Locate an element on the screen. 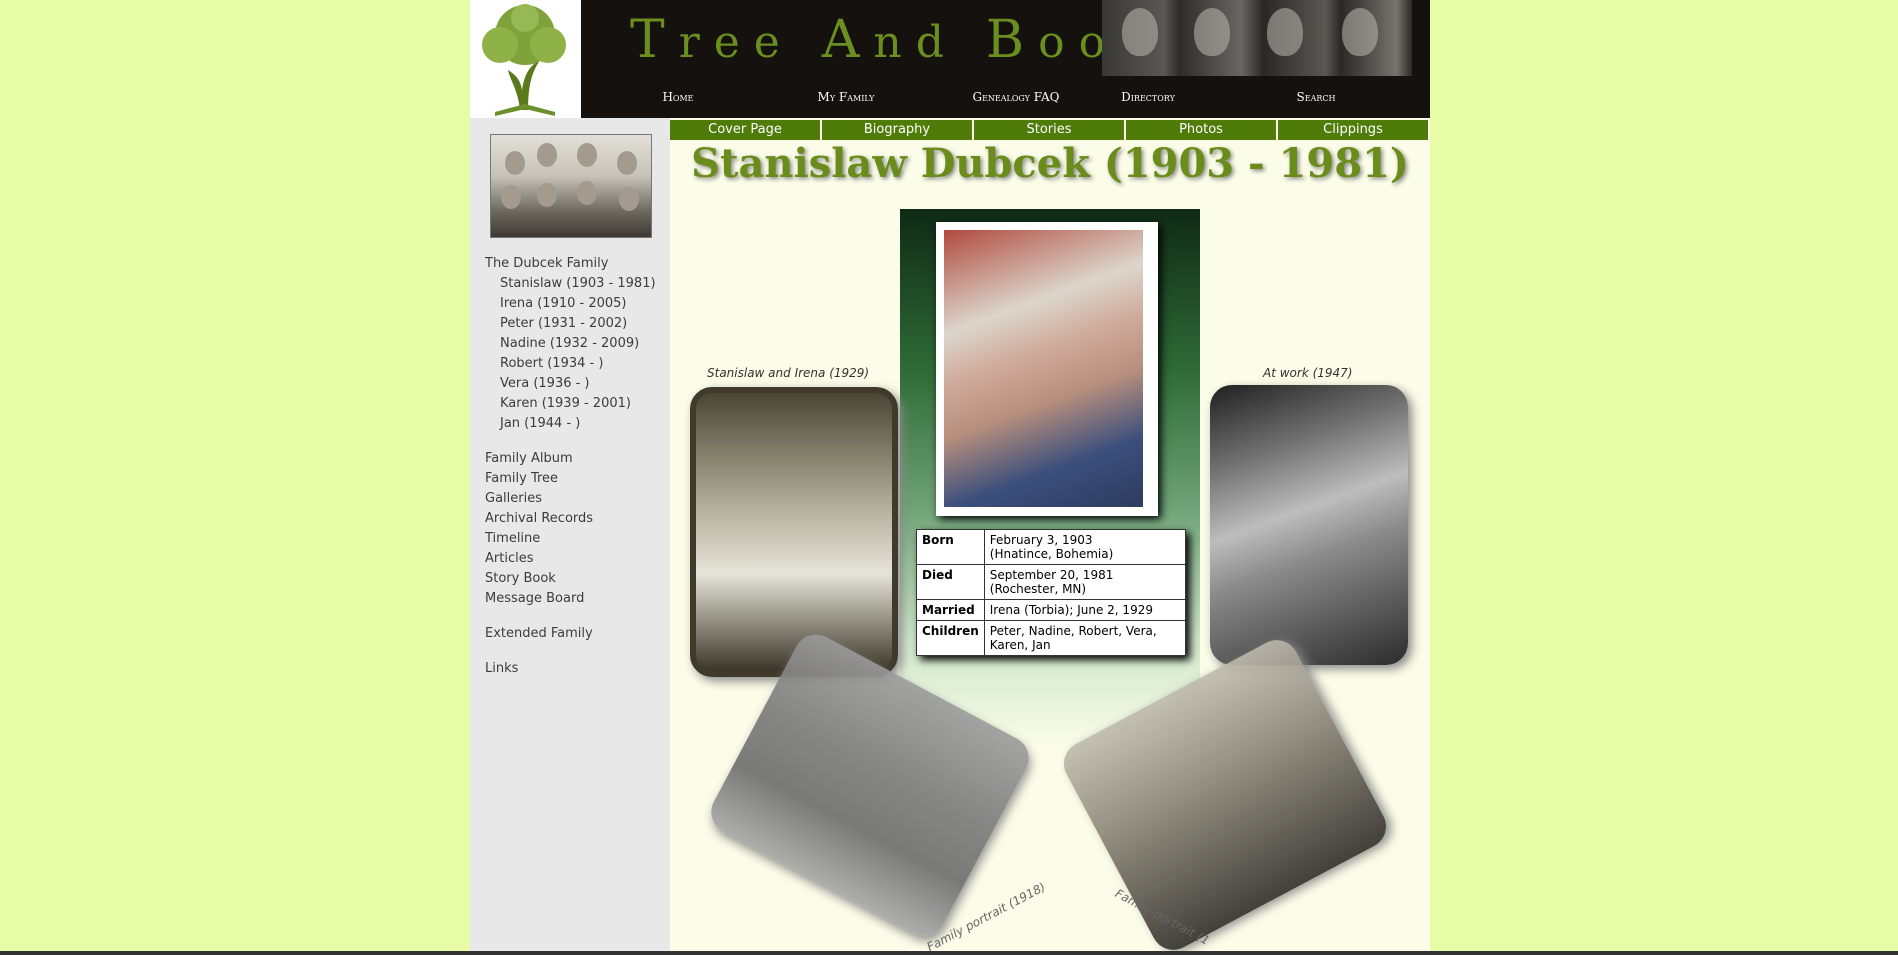 This screenshot has height=955, width=1898. sidebar-link-story-book: Story Book is located at coordinates (570, 579).